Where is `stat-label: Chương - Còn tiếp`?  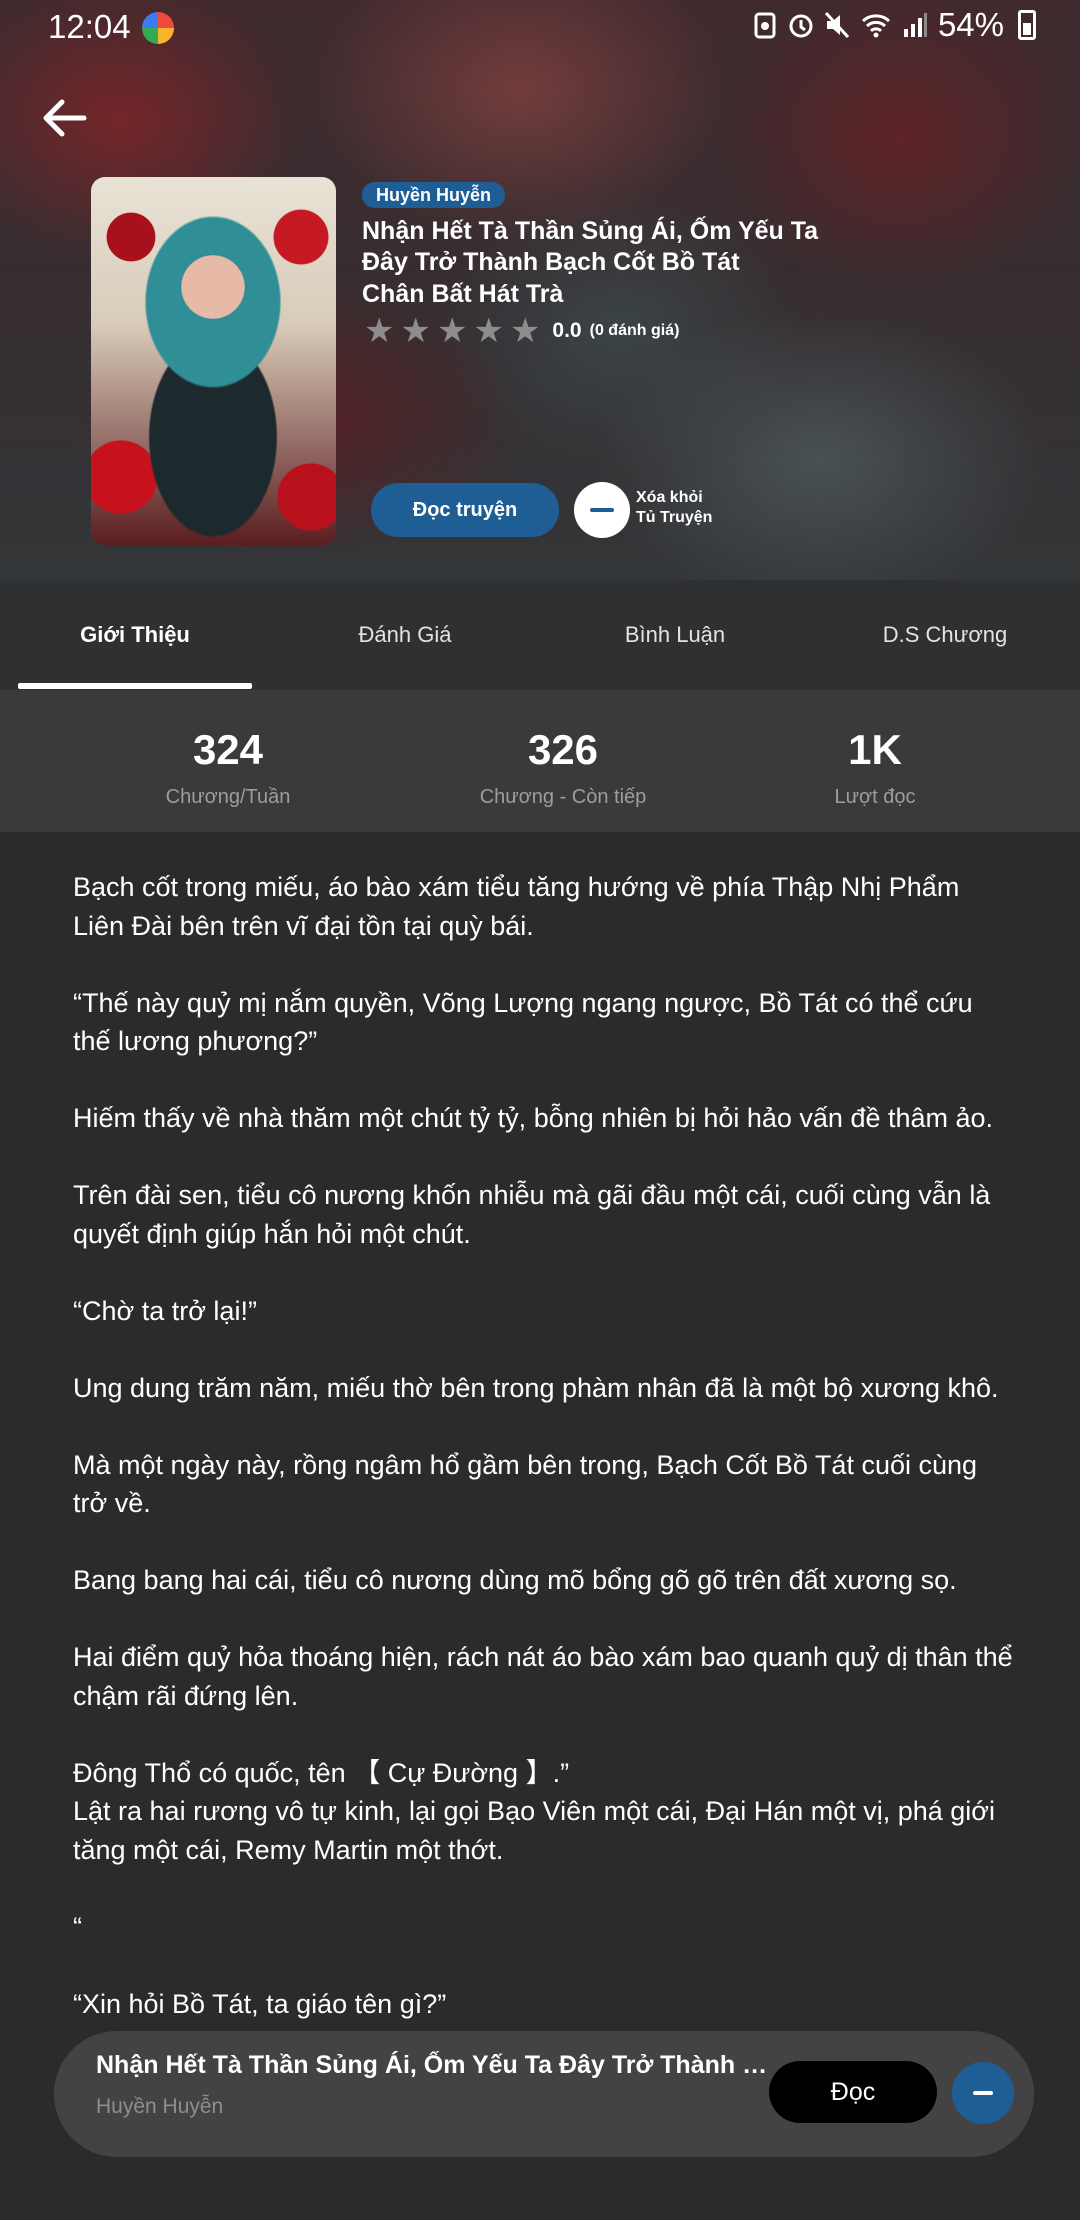 stat-label: Chương - Còn tiếp is located at coordinates (563, 797).